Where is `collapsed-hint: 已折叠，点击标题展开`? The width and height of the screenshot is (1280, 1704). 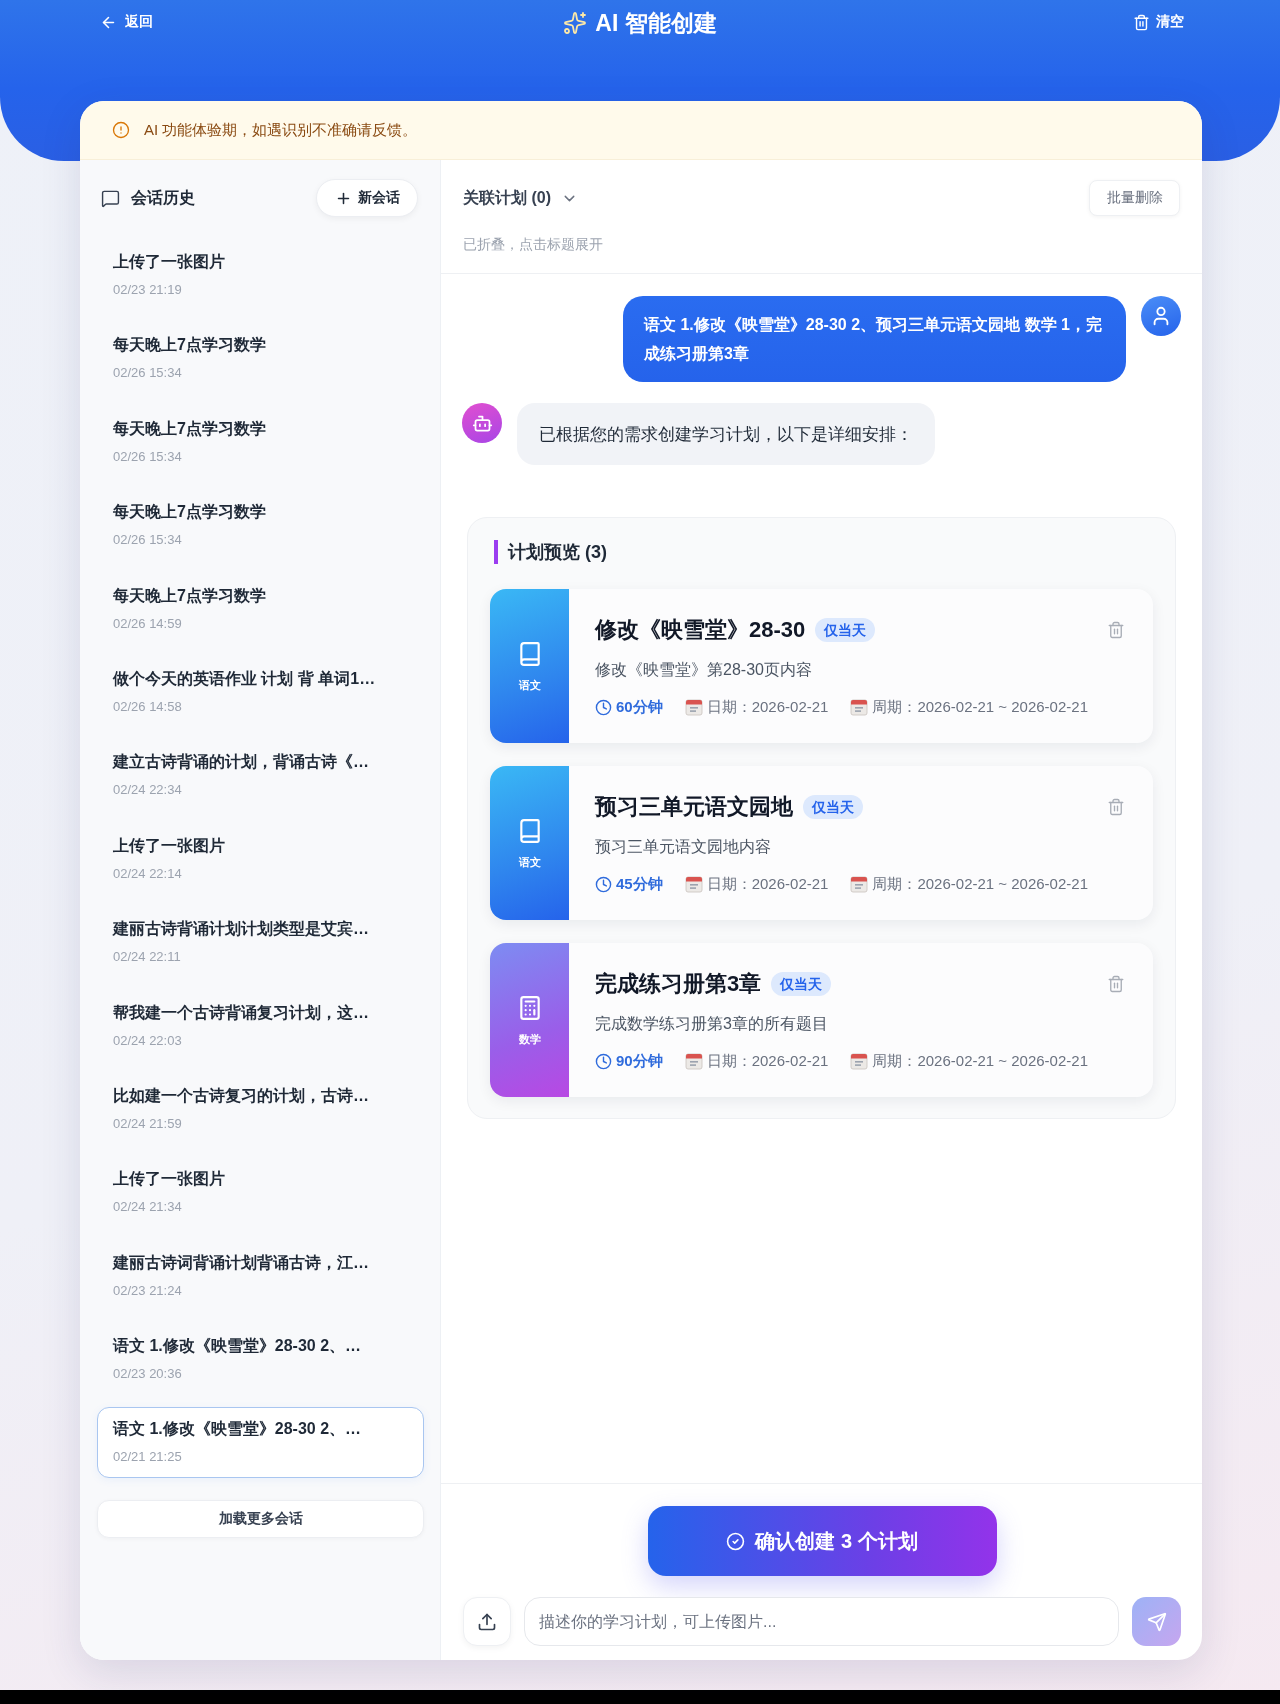 collapsed-hint: 已折叠，点击标题展开 is located at coordinates (533, 244).